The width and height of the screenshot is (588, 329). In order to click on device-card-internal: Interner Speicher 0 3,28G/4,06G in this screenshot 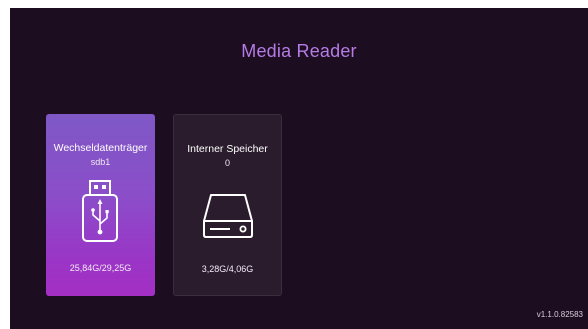, I will do `click(227, 205)`.